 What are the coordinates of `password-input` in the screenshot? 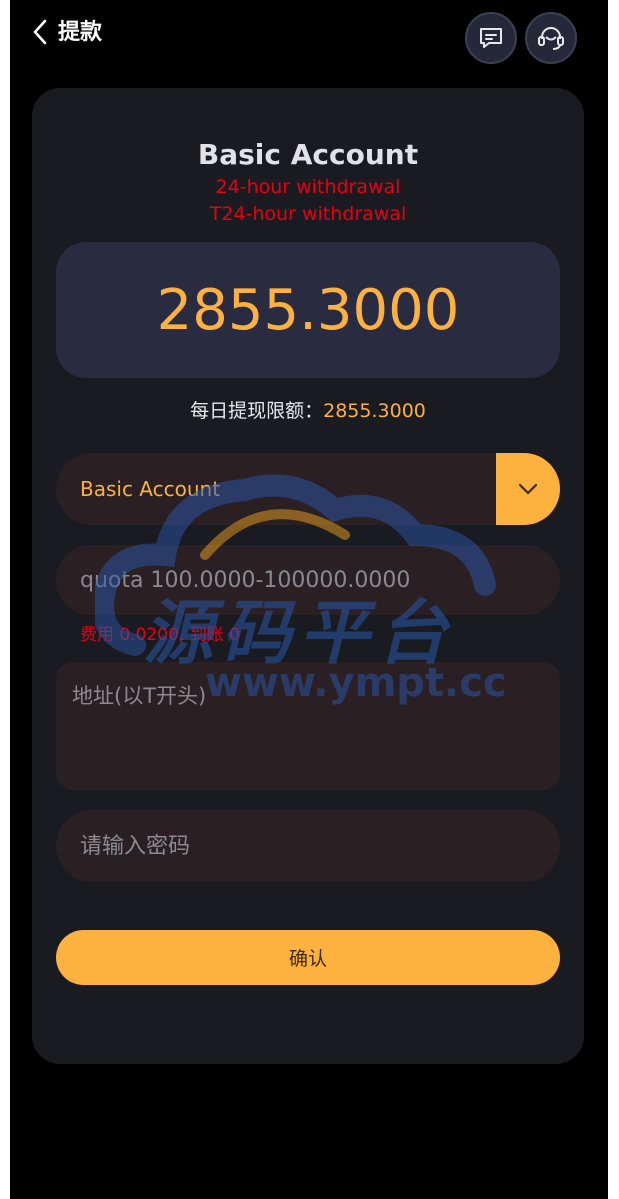 It's located at (308, 846).